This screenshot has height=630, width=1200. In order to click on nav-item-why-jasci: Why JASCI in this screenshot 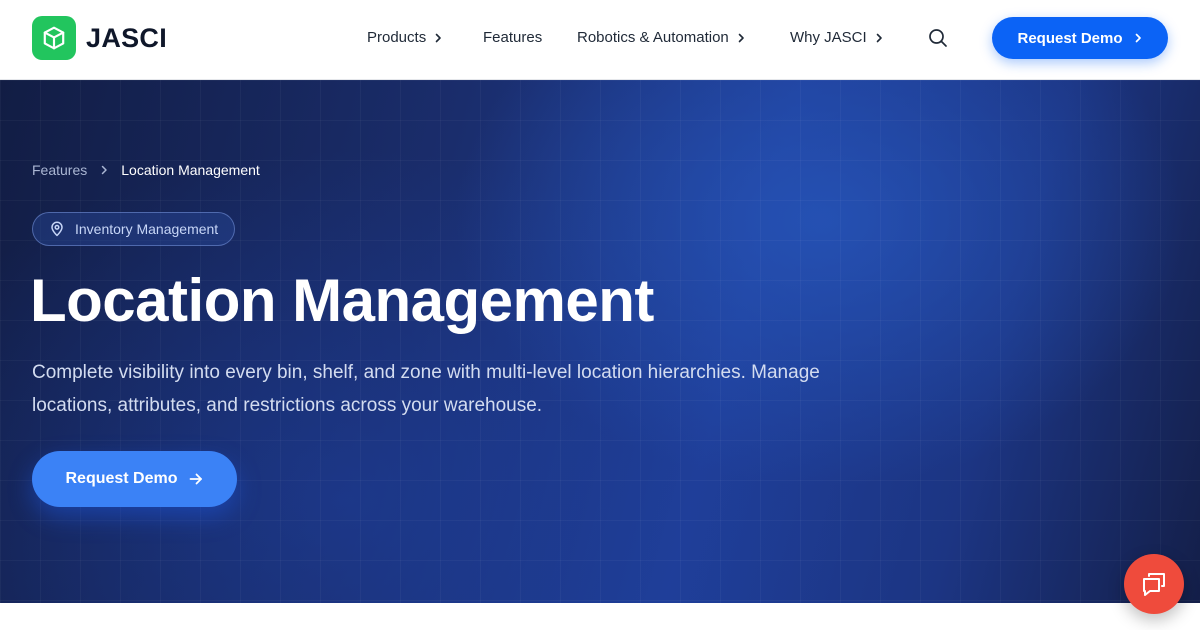, I will do `click(837, 37)`.